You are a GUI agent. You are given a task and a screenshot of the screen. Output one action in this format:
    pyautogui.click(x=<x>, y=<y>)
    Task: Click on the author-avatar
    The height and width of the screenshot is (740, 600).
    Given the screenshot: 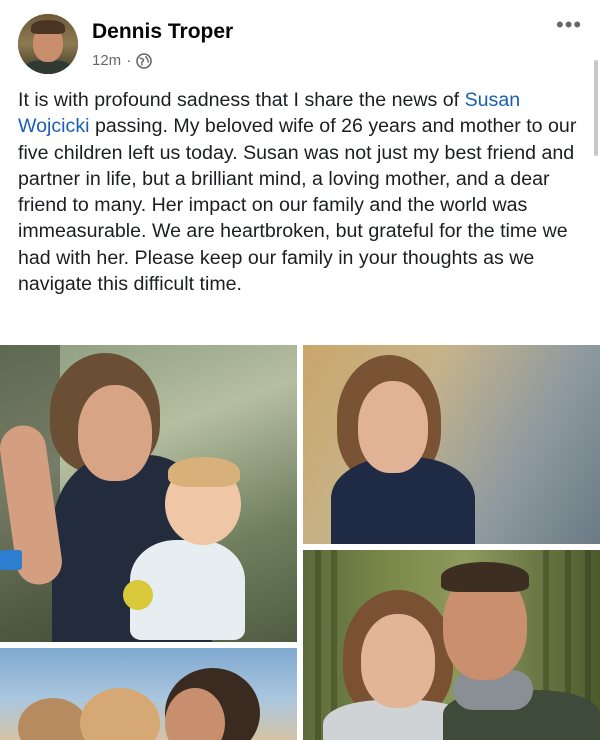 What is the action you would take?
    pyautogui.click(x=48, y=44)
    